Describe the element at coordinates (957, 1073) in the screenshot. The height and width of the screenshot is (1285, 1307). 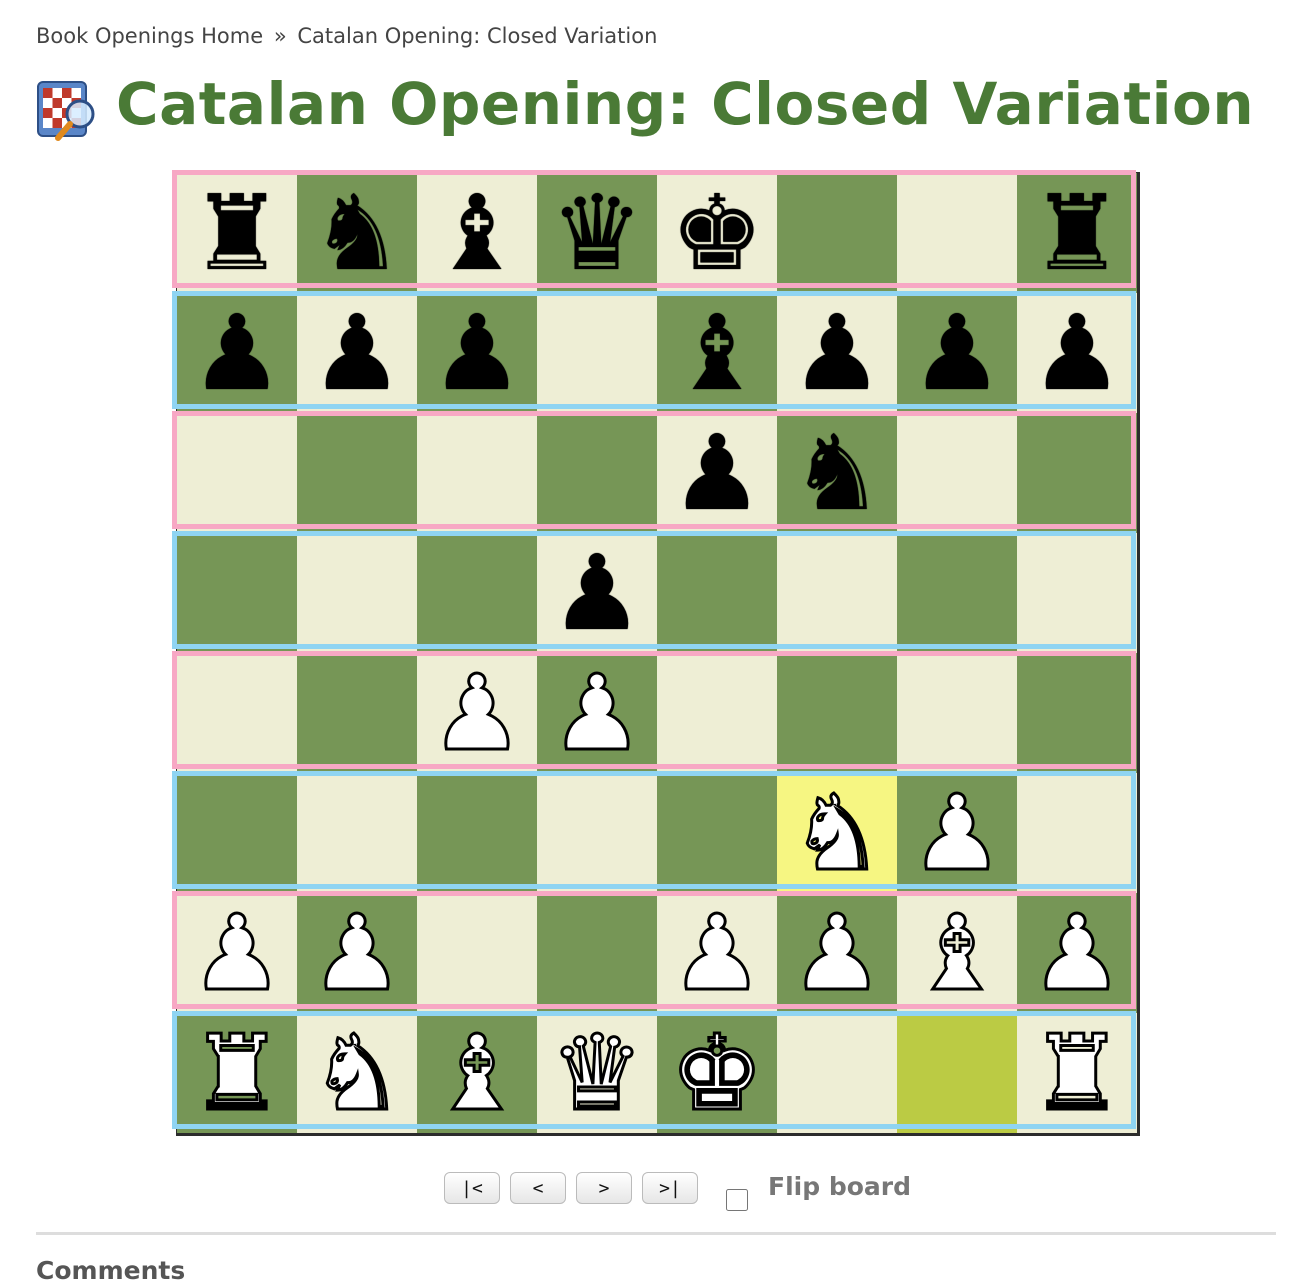
I see `square-g1` at that location.